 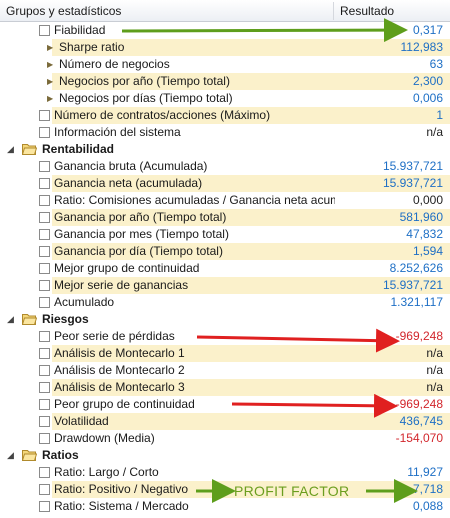 What do you see at coordinates (63, 11) in the screenshot?
I see `column-header-name: Grupos y estadísticos` at bounding box center [63, 11].